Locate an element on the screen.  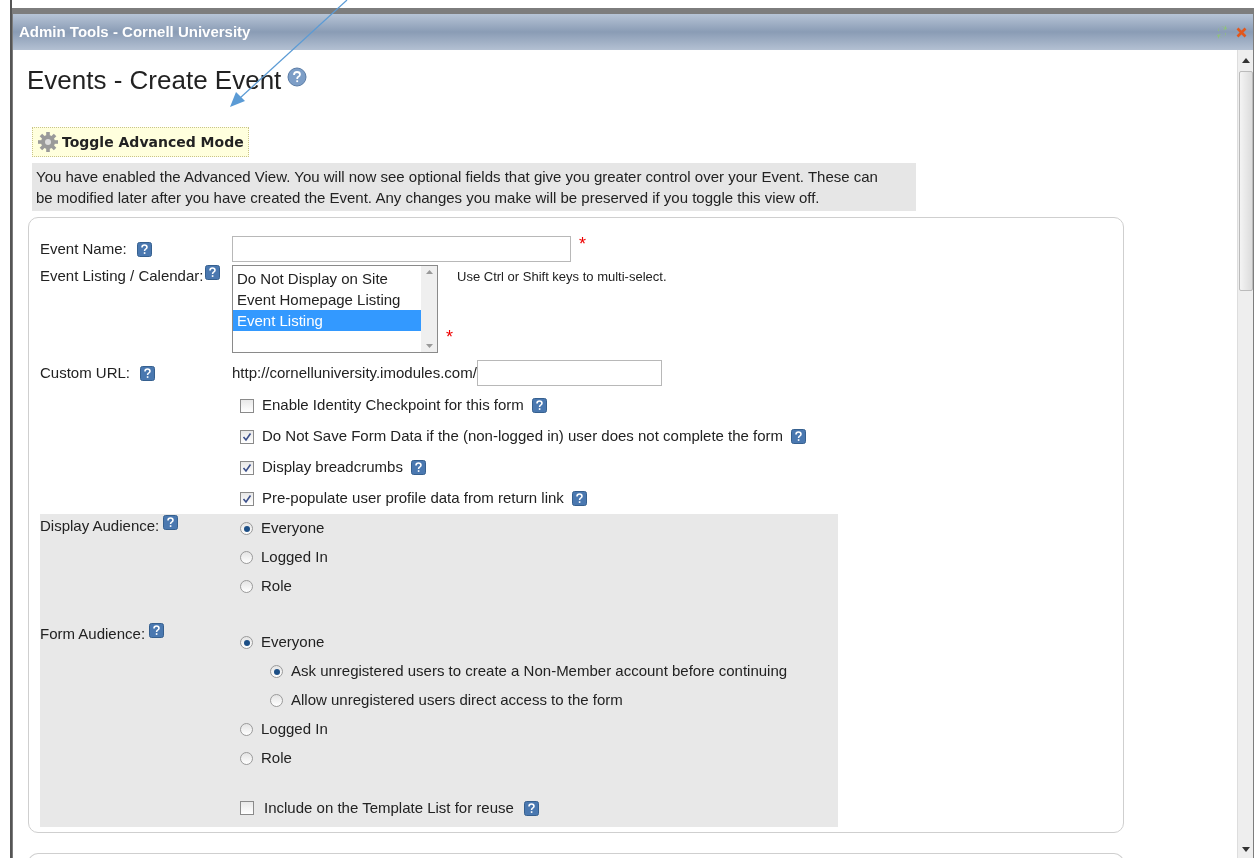
checkbox-label: Enable Identity Checkpoint for this form is located at coordinates (393, 405).